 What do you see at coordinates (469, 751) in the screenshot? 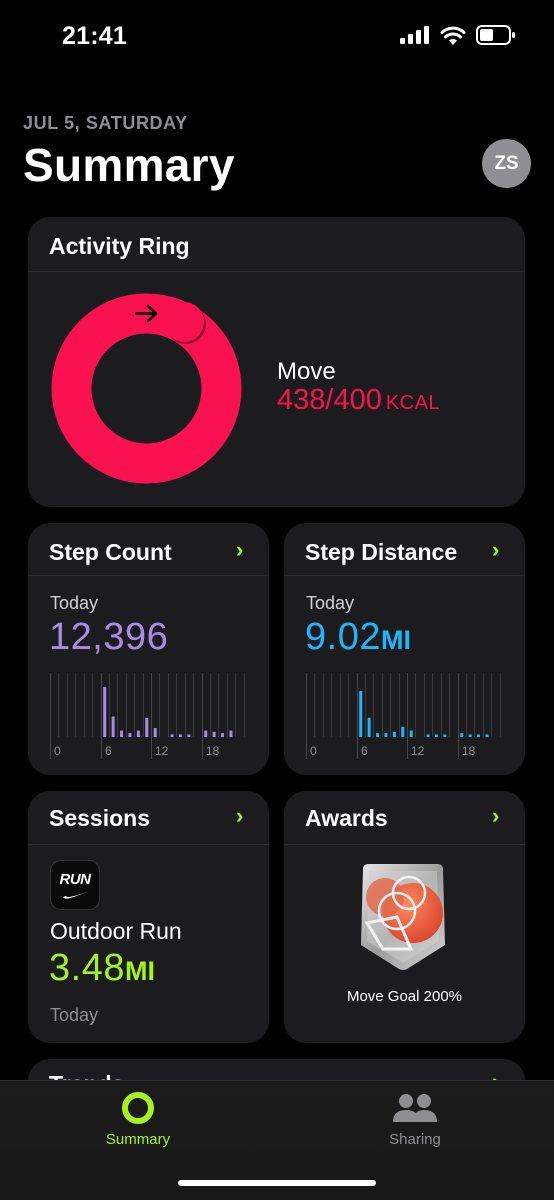
I see `step-distance-tick-label: 18` at bounding box center [469, 751].